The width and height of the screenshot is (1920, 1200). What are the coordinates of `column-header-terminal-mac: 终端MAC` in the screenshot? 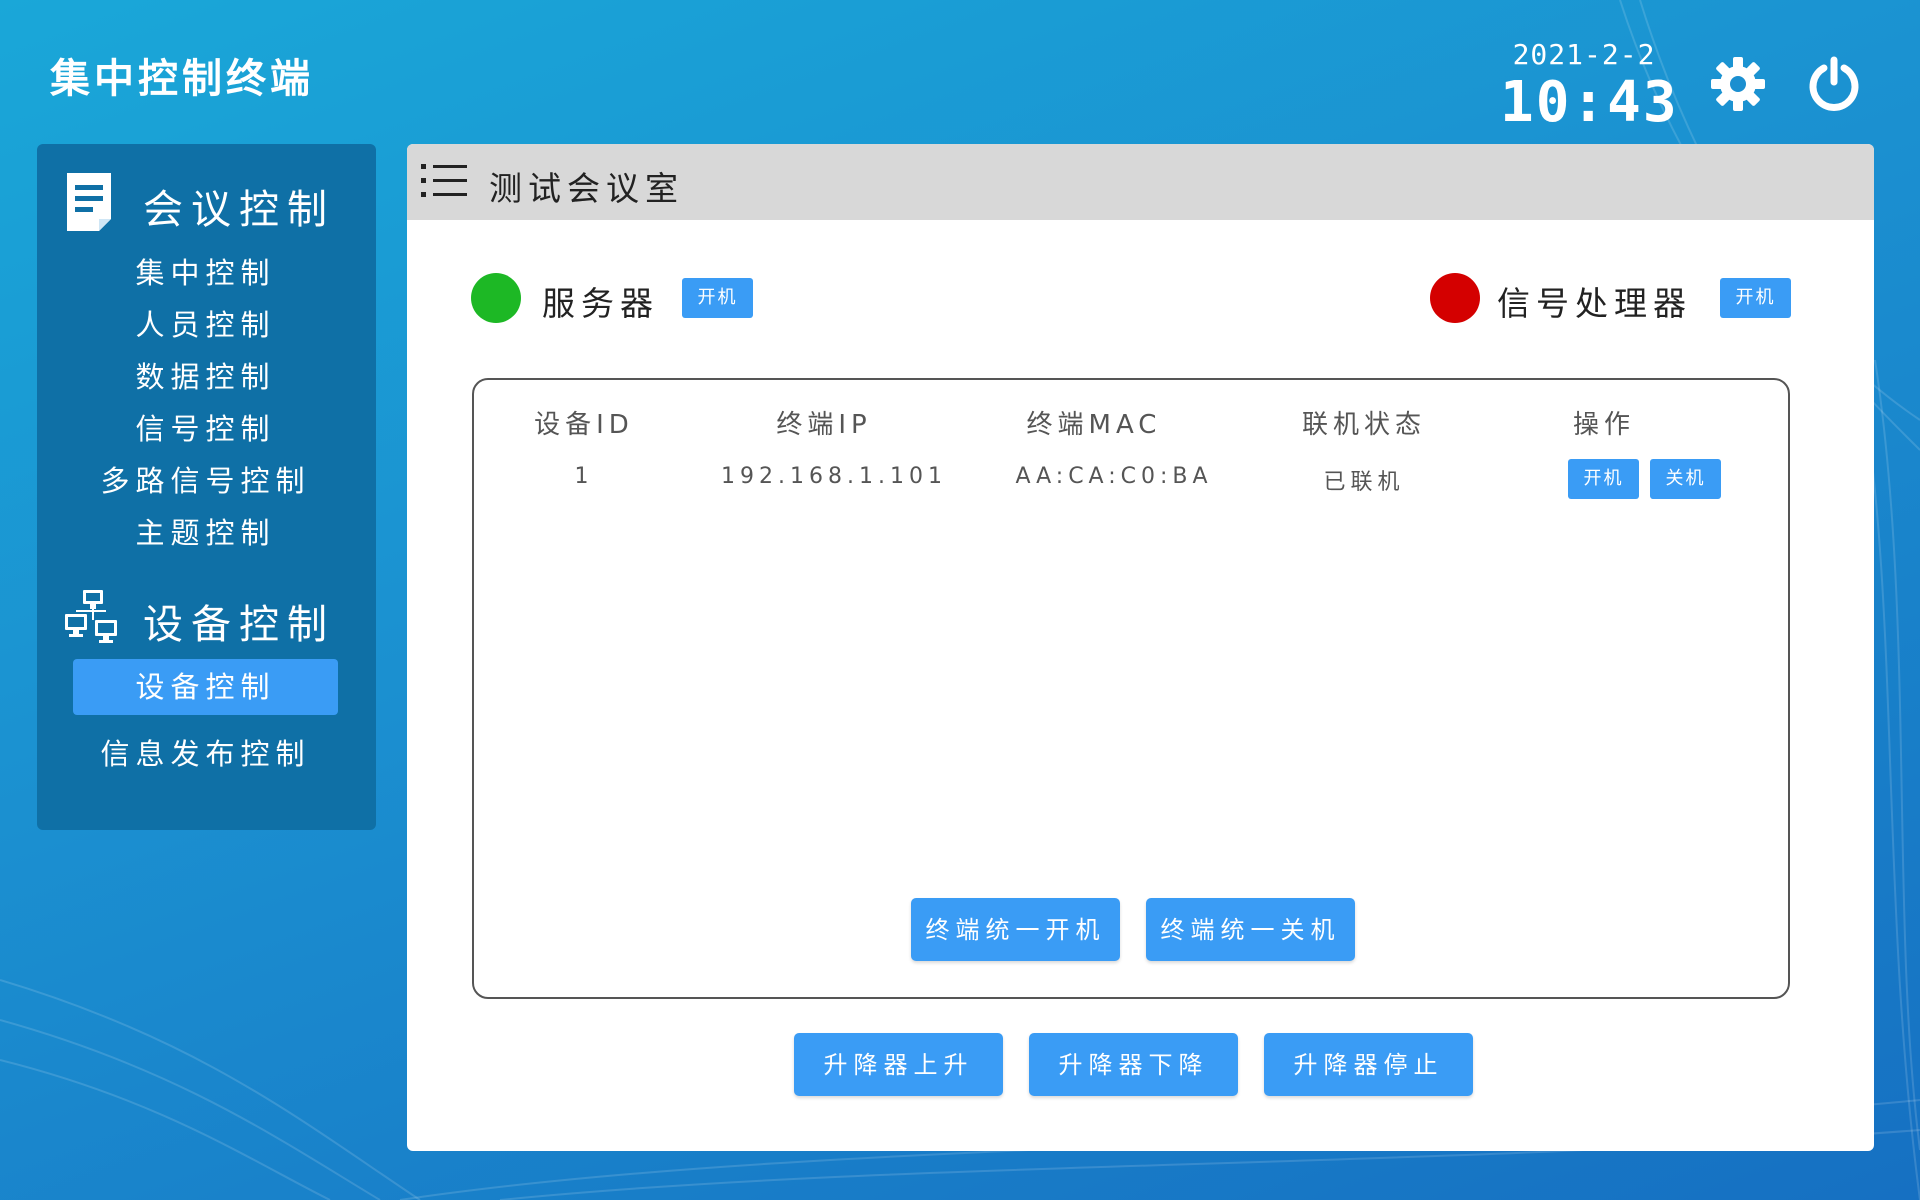 It's located at (1094, 425).